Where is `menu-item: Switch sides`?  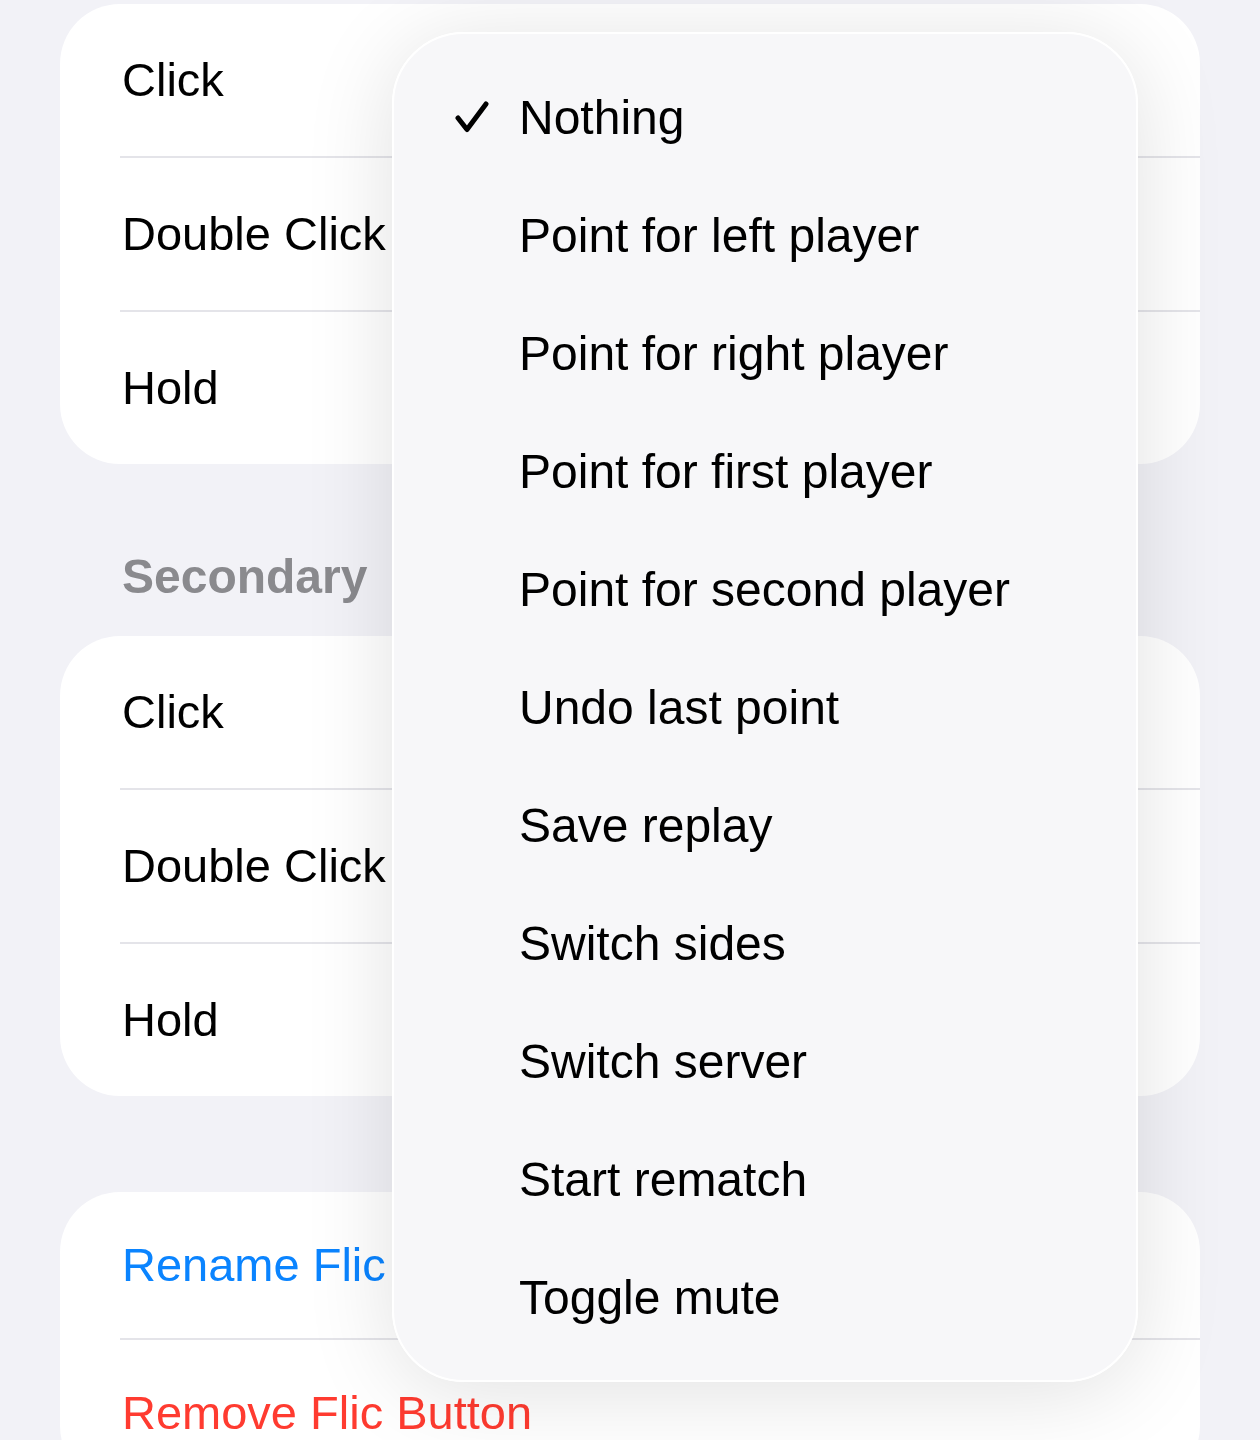 menu-item: Switch sides is located at coordinates (765, 943).